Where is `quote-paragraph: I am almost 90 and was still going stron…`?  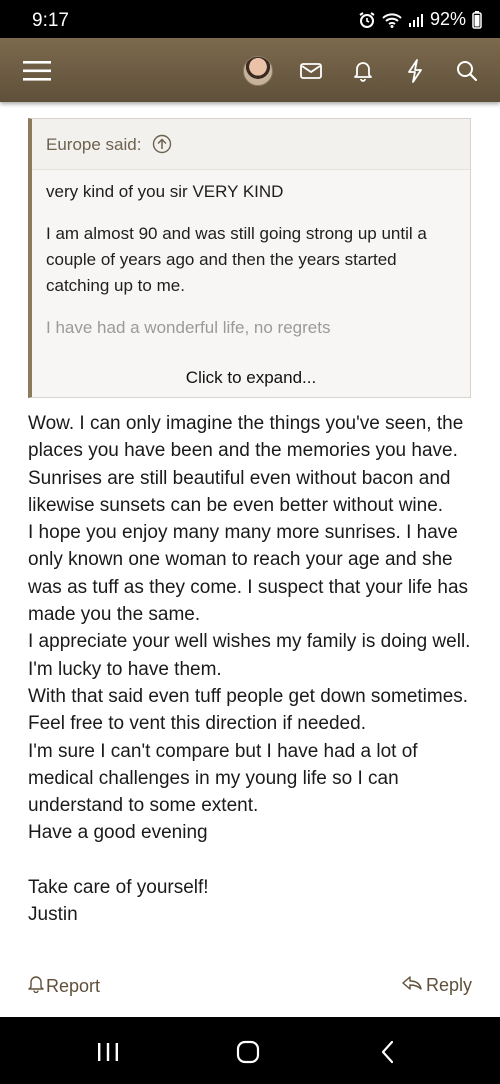
quote-paragraph: I am almost 90 and was still going stron… is located at coordinates (236, 259).